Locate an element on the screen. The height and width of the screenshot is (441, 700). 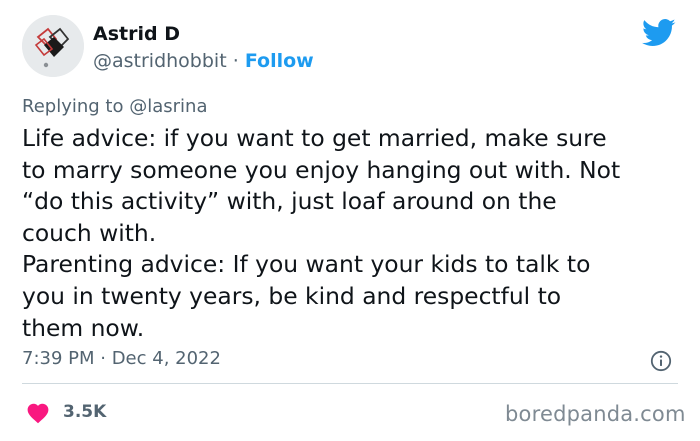
replying-to-mention: @lasrina is located at coordinates (168, 106).